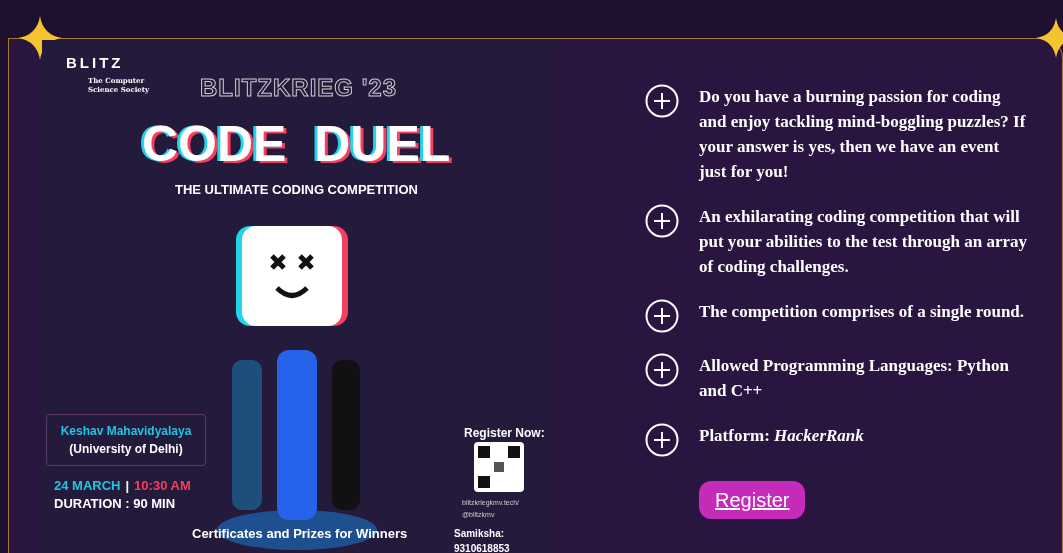 The width and height of the screenshot is (1063, 553). I want to click on event-name: BLITZKRIEG '23, so click(299, 88).